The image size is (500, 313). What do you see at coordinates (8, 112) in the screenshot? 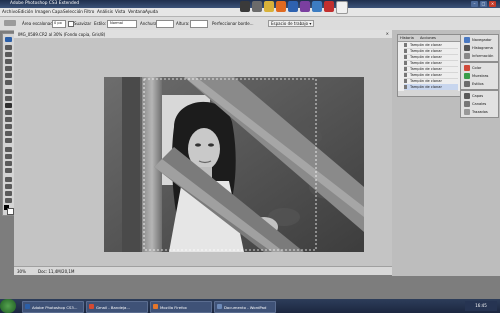
I see `history-brush-icon` at bounding box center [8, 112].